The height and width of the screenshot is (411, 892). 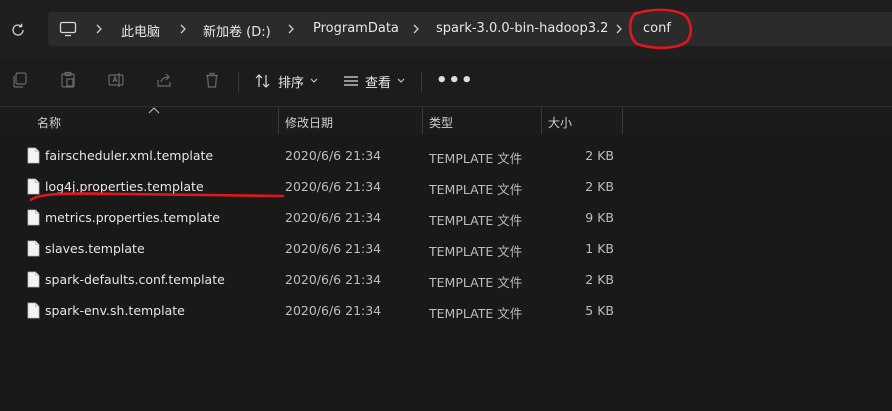 What do you see at coordinates (154, 110) in the screenshot?
I see `sort-ascending-icon` at bounding box center [154, 110].